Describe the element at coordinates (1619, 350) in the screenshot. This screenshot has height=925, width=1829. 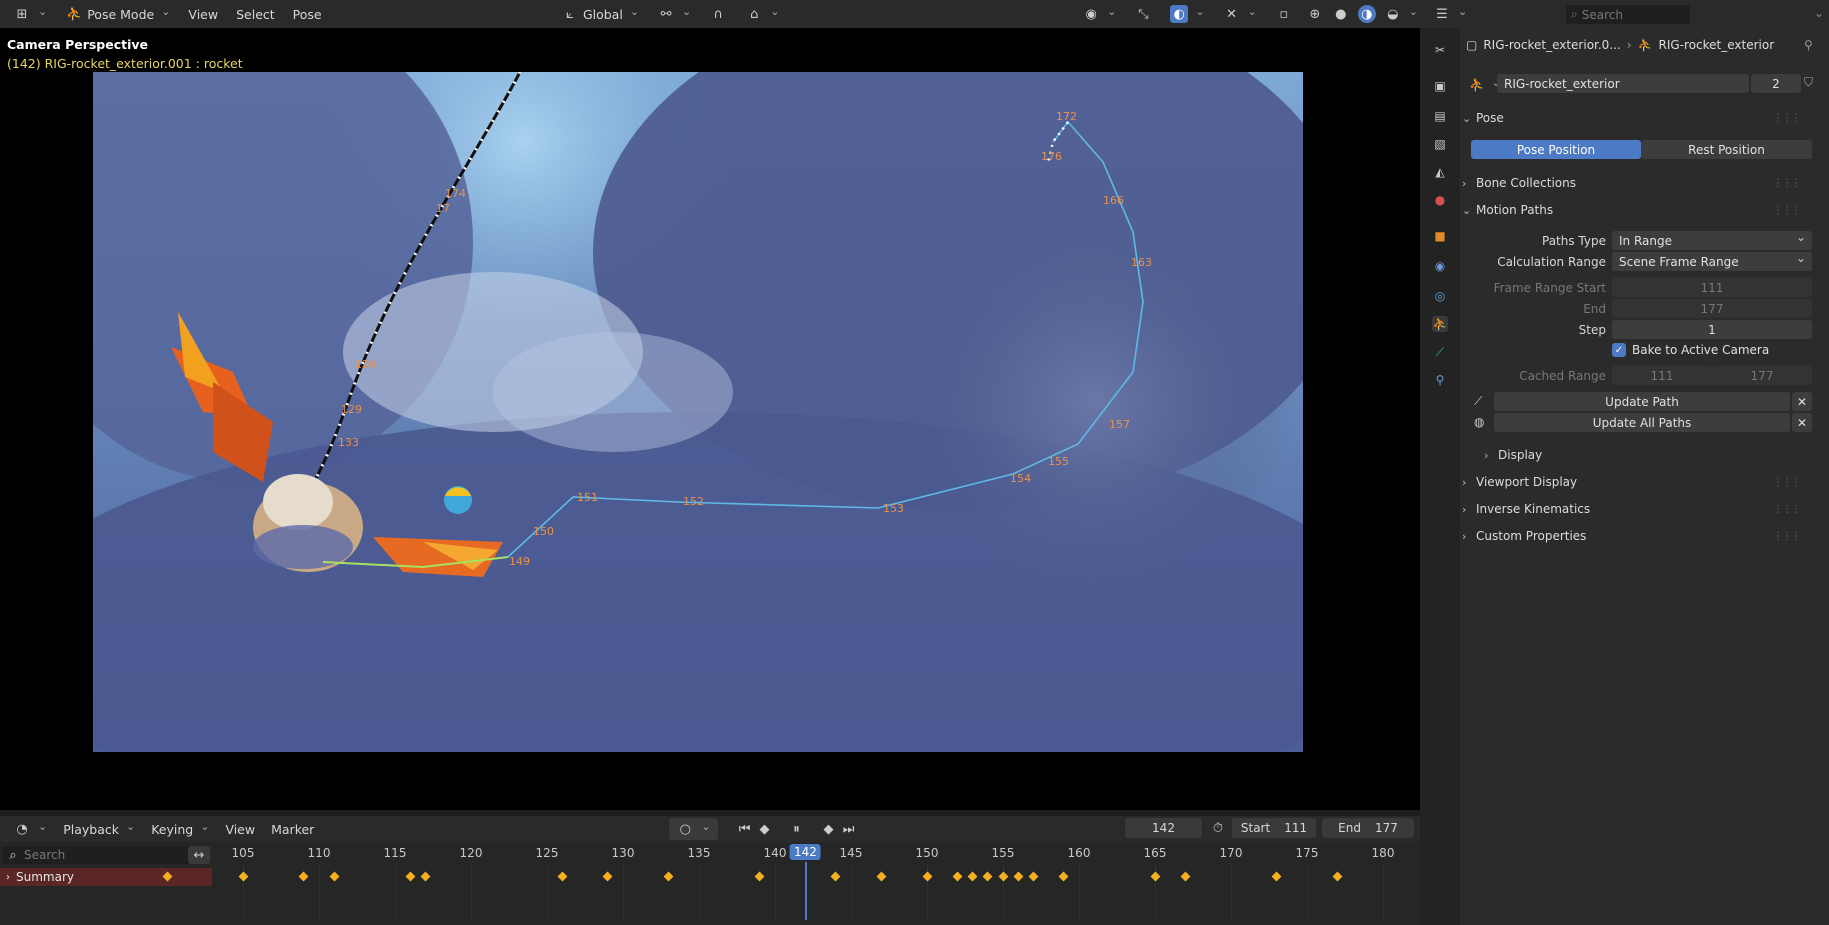
I see `checkbox-checked-icon: ✓` at that location.